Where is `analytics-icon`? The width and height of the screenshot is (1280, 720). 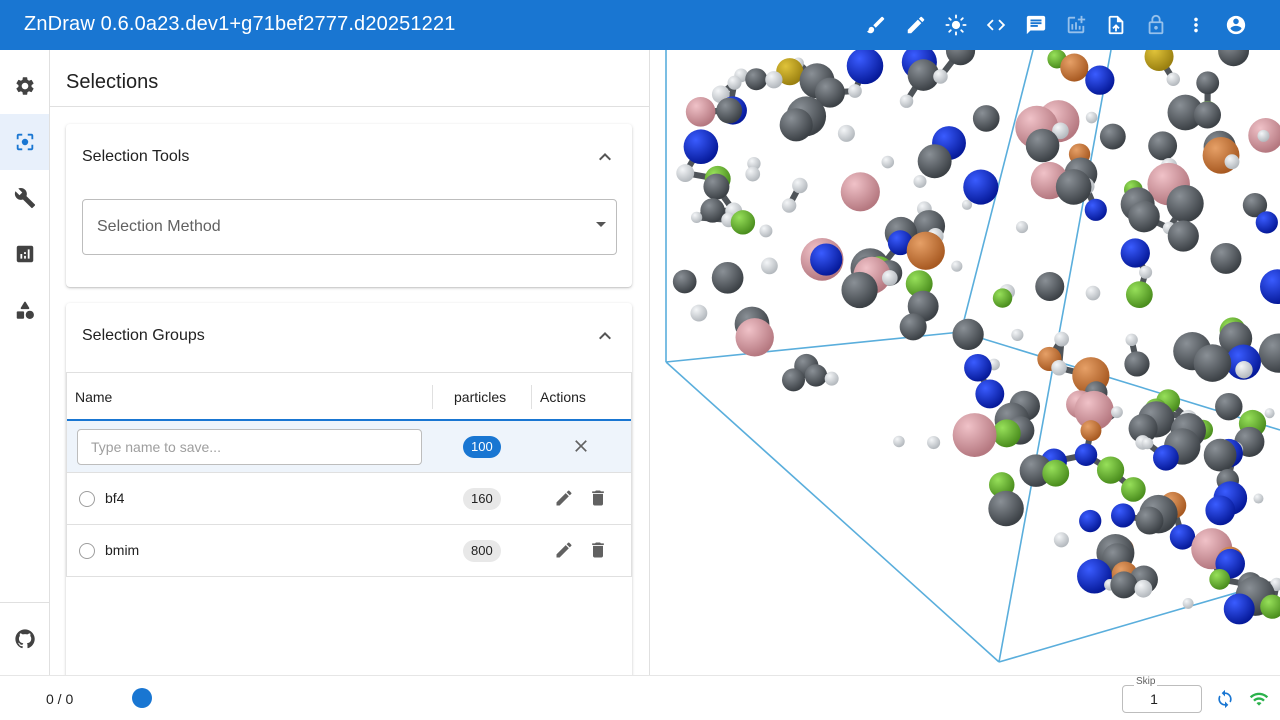
analytics-icon is located at coordinates (24, 254).